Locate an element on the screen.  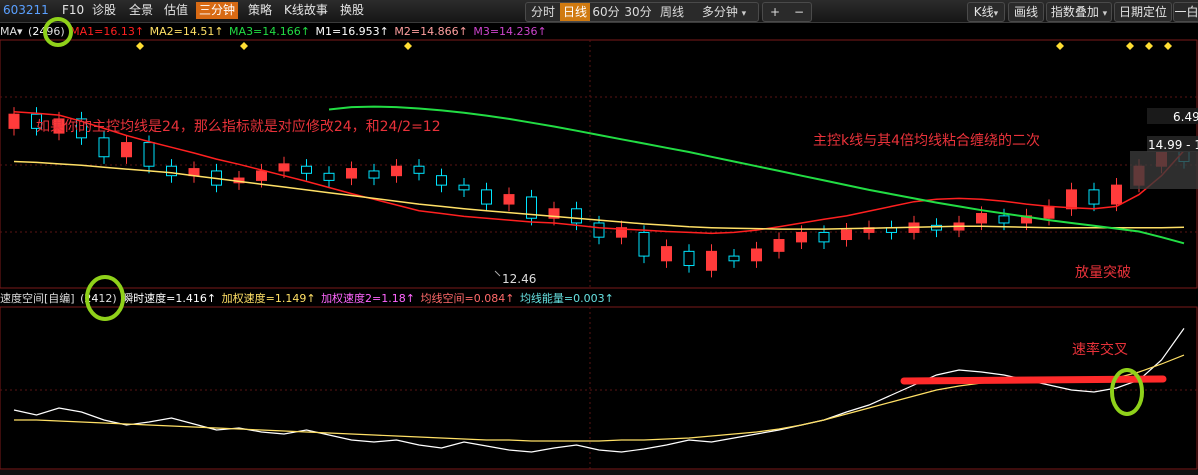
ma2-value: MA2=14.51↑ is located at coordinates (186, 31).